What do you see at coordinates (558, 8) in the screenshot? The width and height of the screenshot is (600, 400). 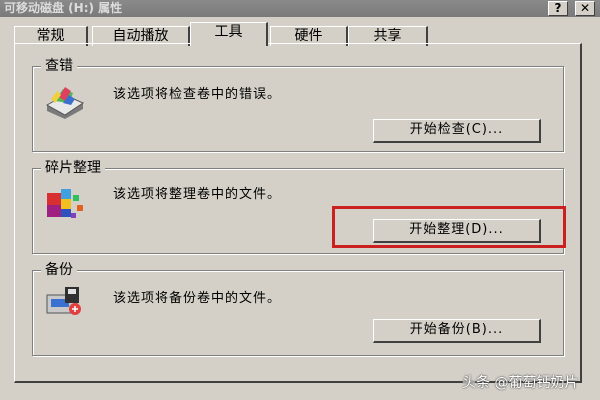 I see `help-button: ?` at bounding box center [558, 8].